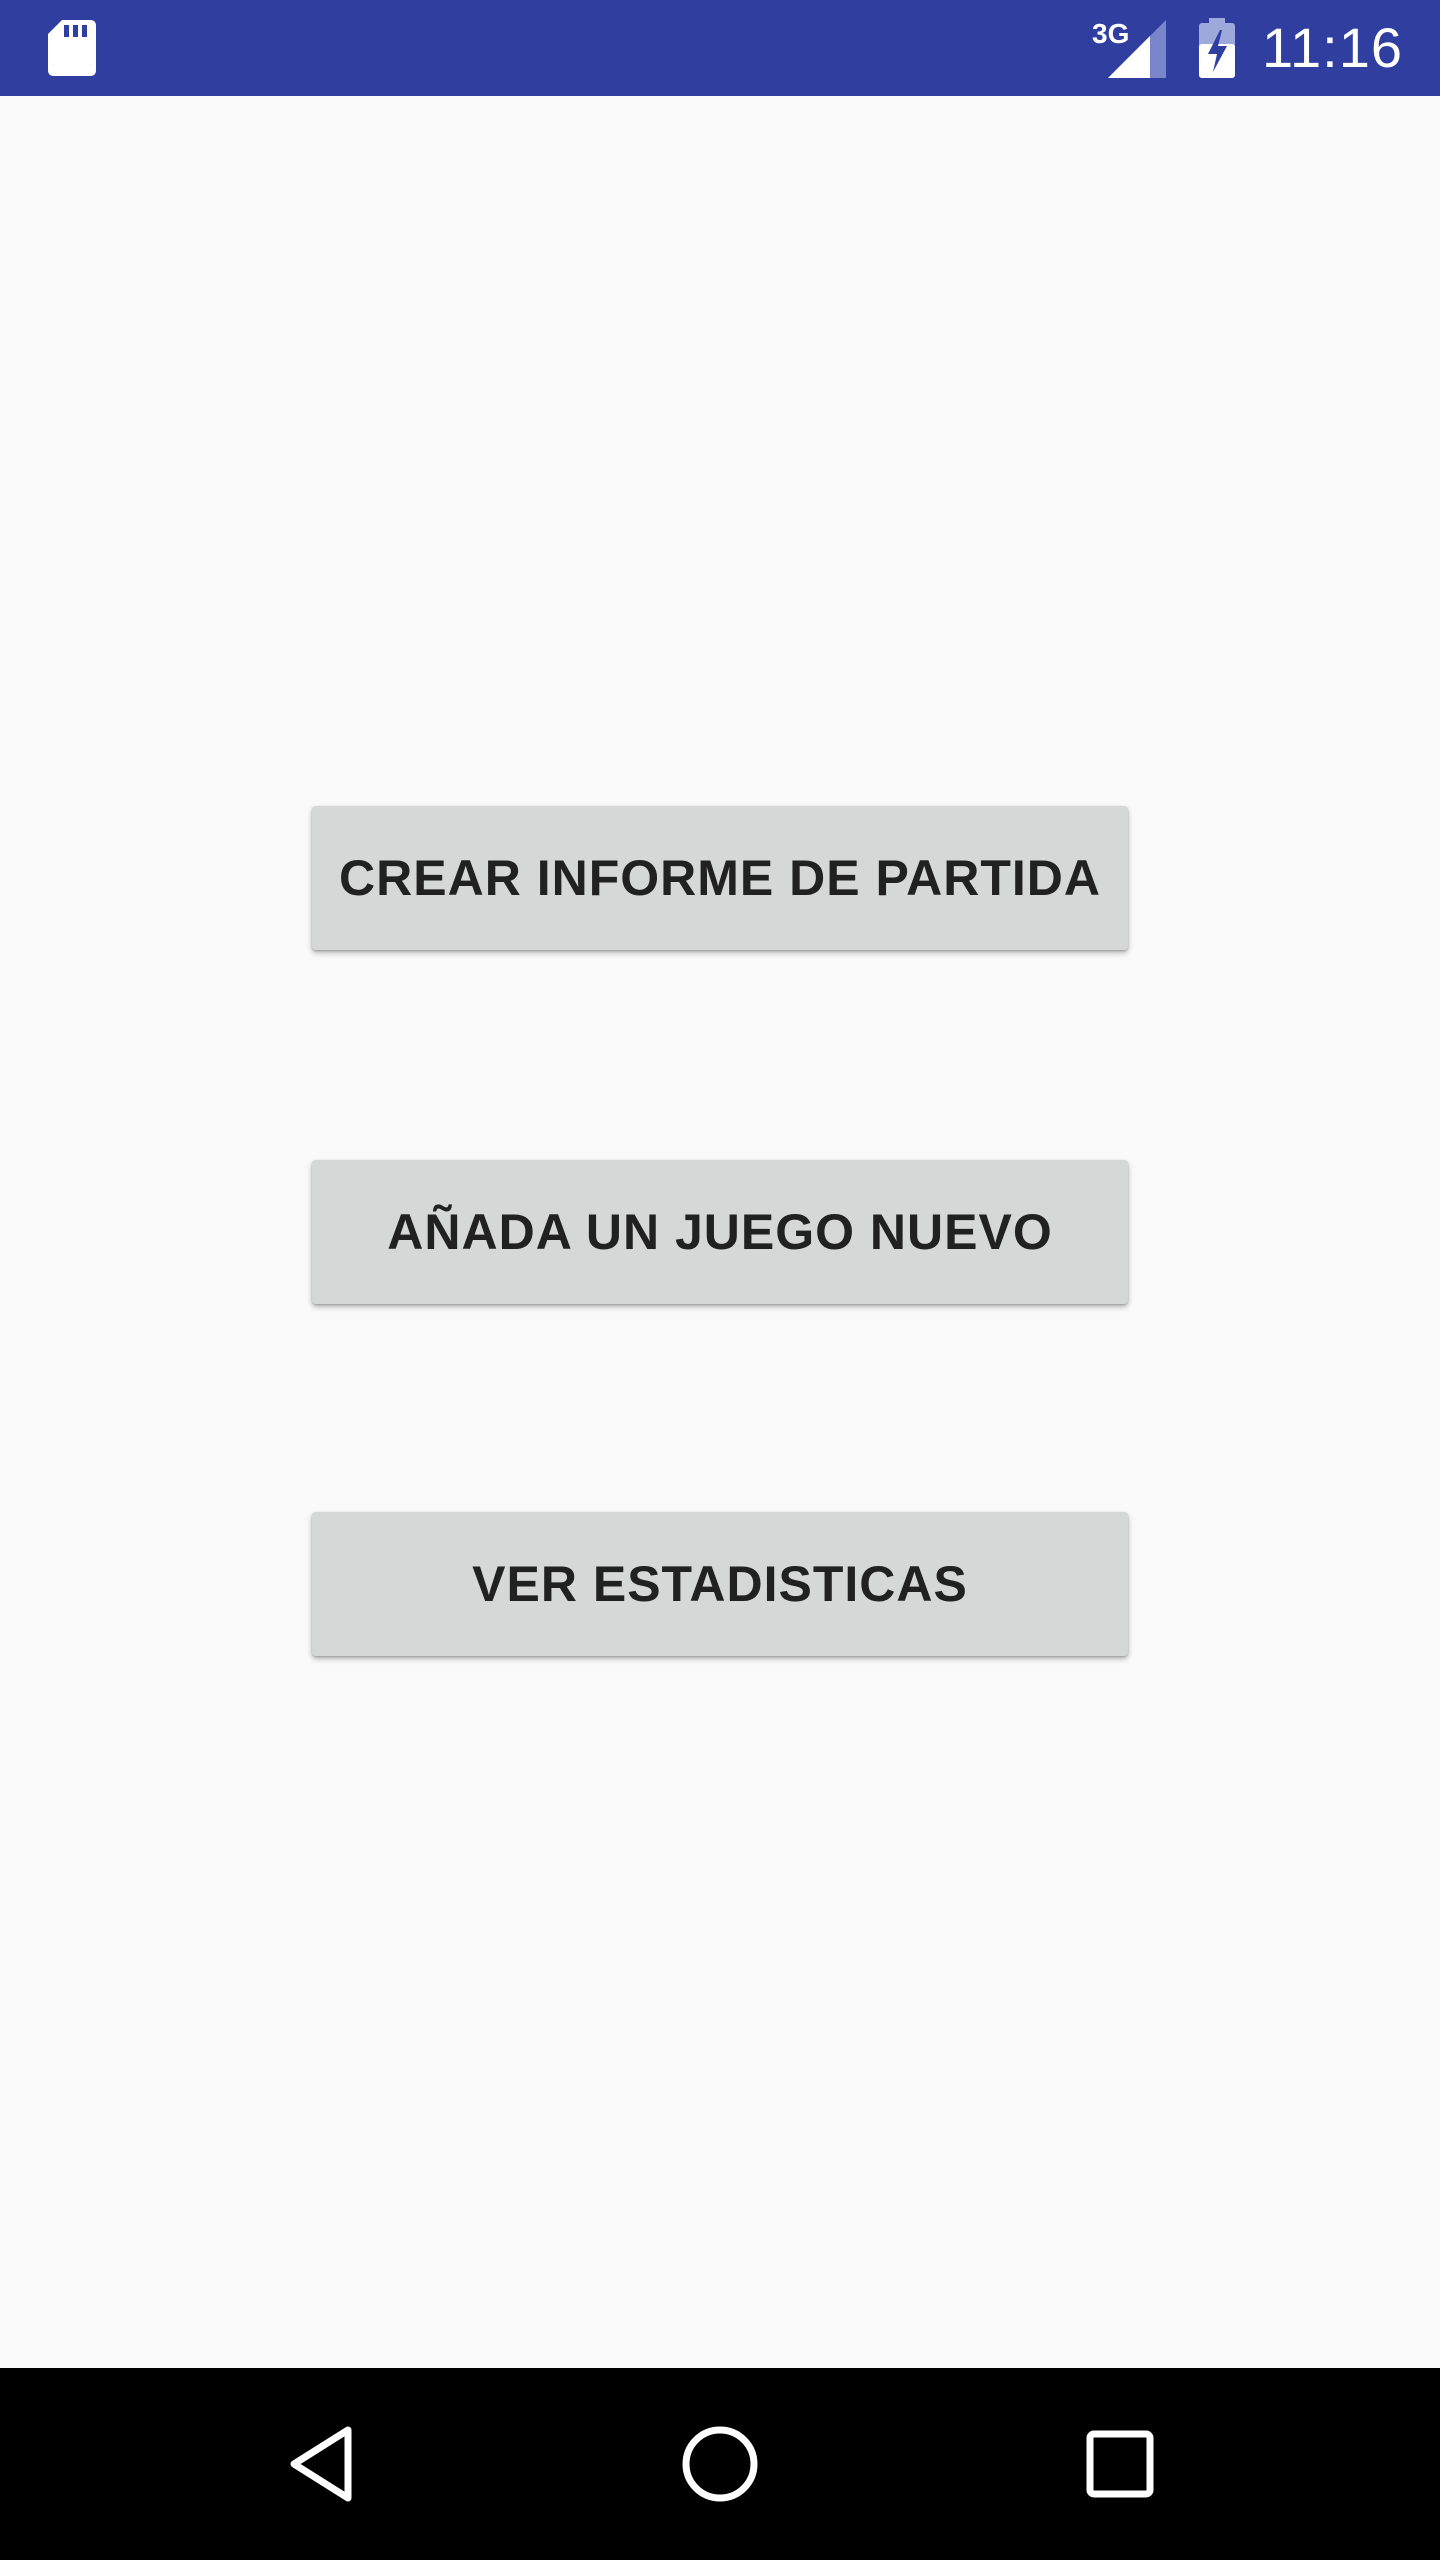 This screenshot has height=2560, width=1440. What do you see at coordinates (720, 878) in the screenshot?
I see `create-match-report-button: CREAR INFORME DE PARTIDA` at bounding box center [720, 878].